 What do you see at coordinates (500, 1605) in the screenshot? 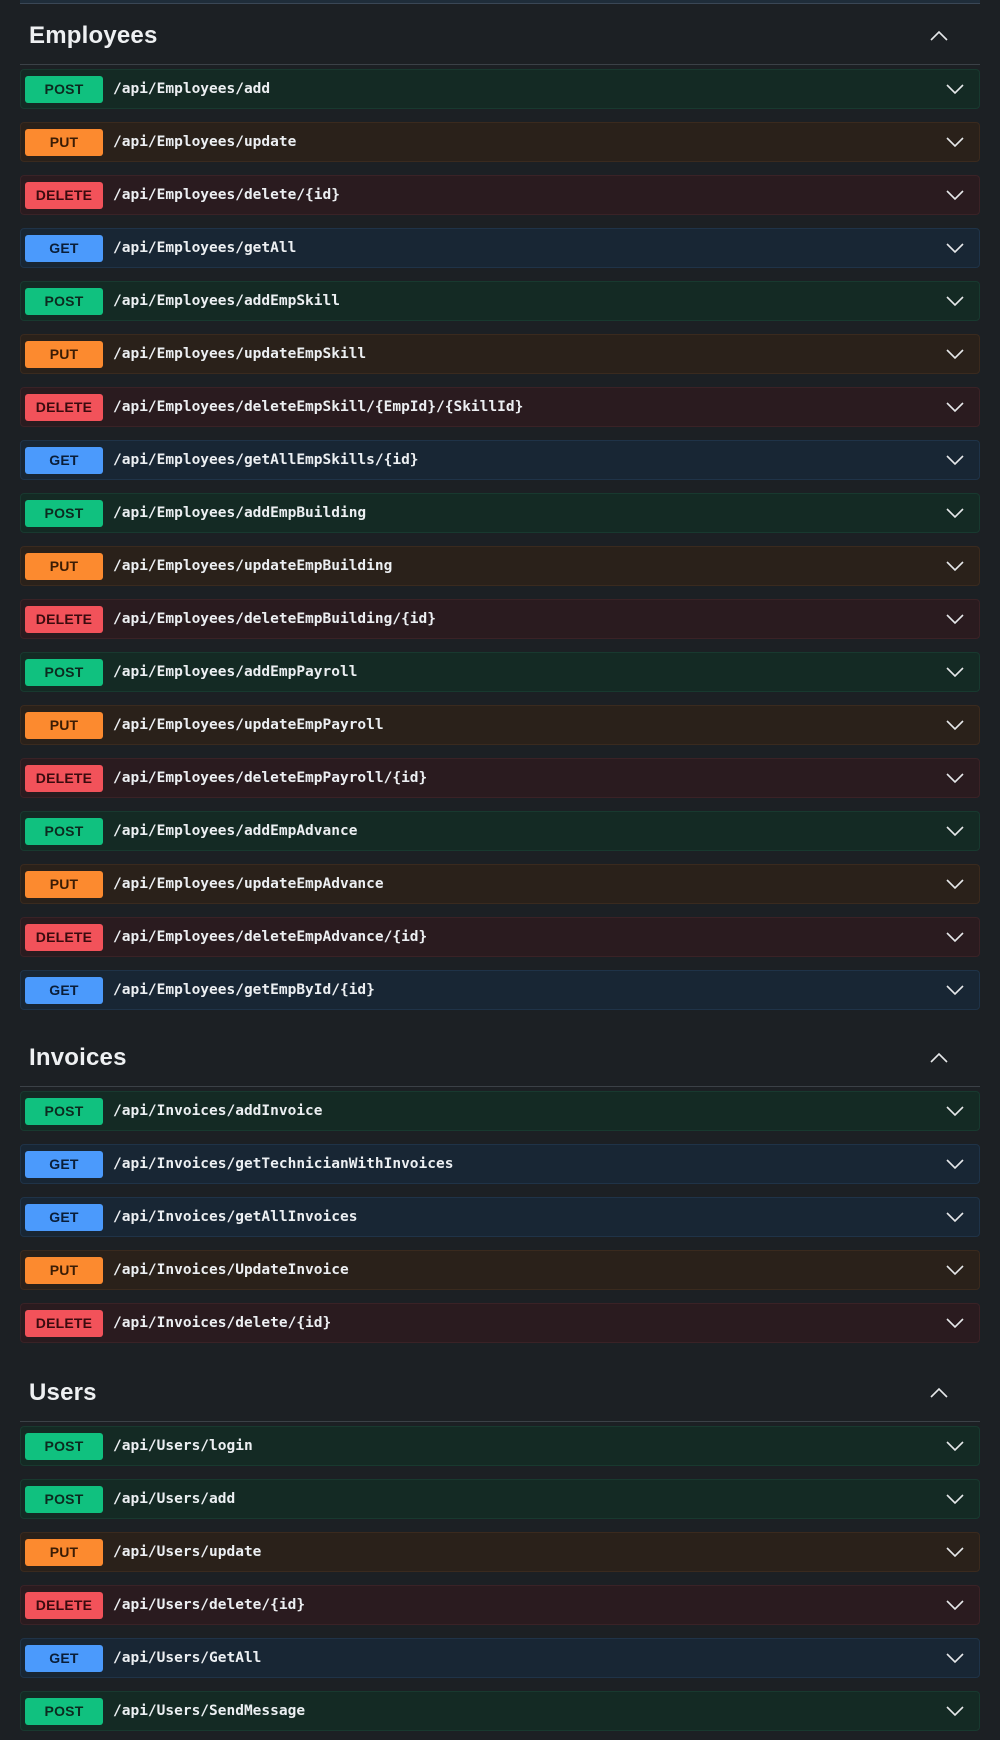
I see `operation-row-delete: DELETE /api/Users/delete/{id}` at bounding box center [500, 1605].